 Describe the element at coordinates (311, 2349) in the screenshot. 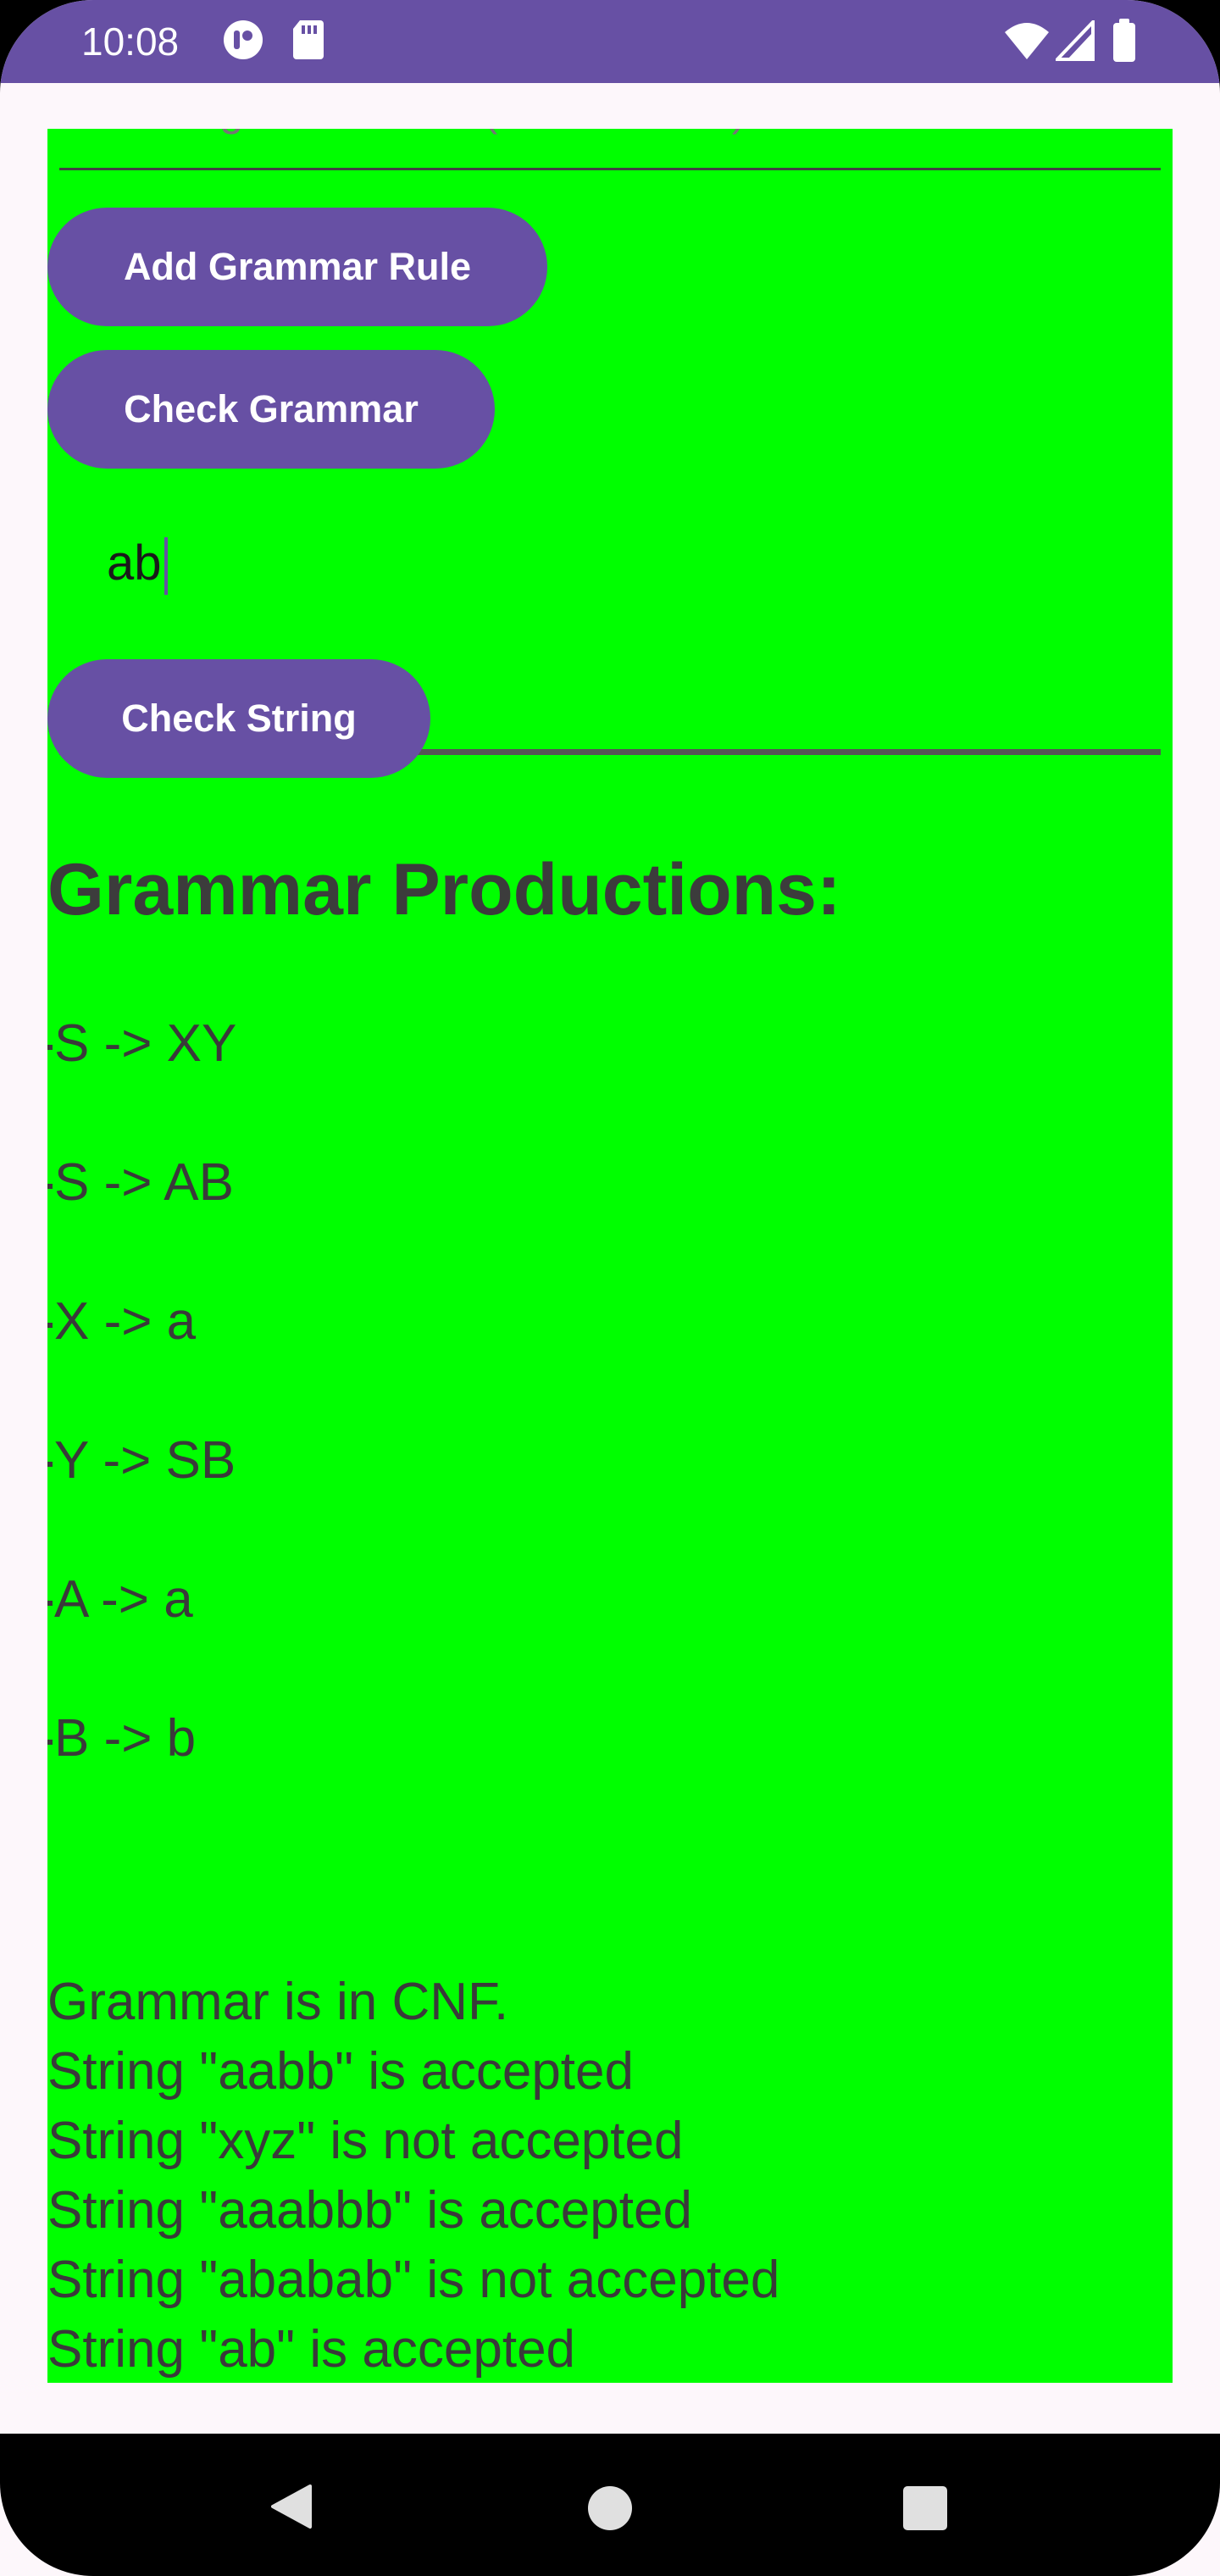

I see `result-line: String "ab" is accepted` at that location.